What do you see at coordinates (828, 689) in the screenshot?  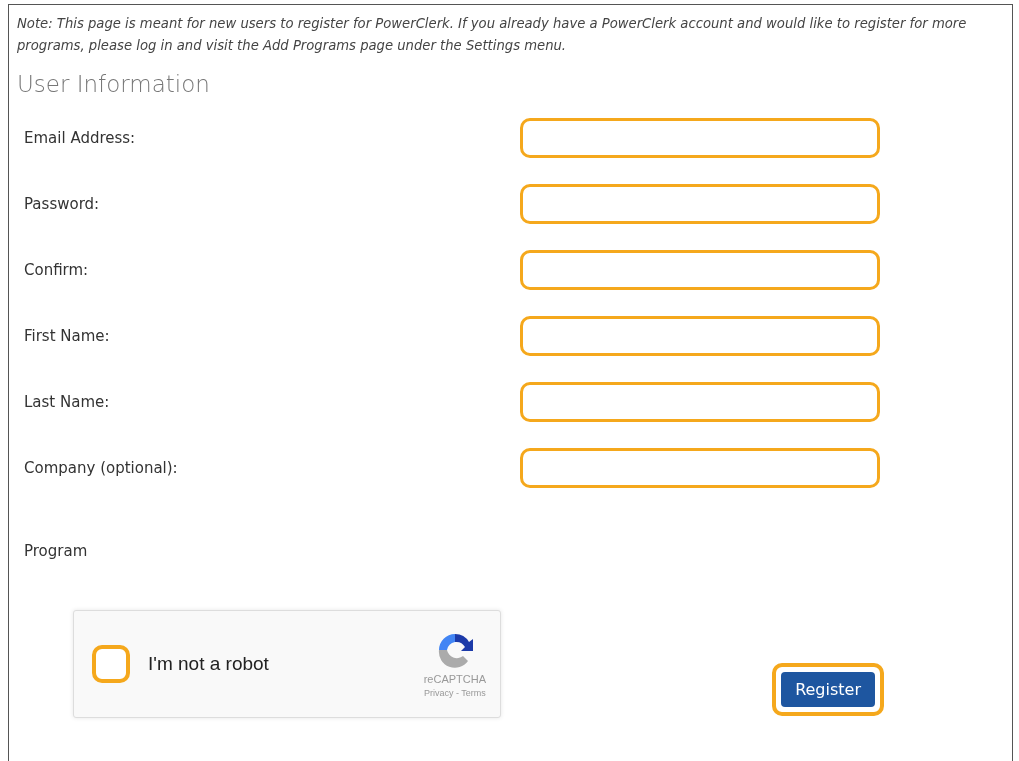 I see `register-button: Register` at bounding box center [828, 689].